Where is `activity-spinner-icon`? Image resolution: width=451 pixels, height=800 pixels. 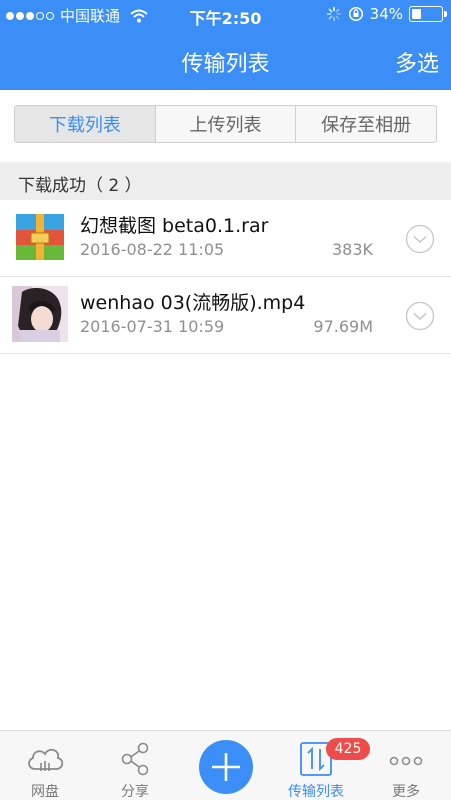
activity-spinner-icon is located at coordinates (333, 14).